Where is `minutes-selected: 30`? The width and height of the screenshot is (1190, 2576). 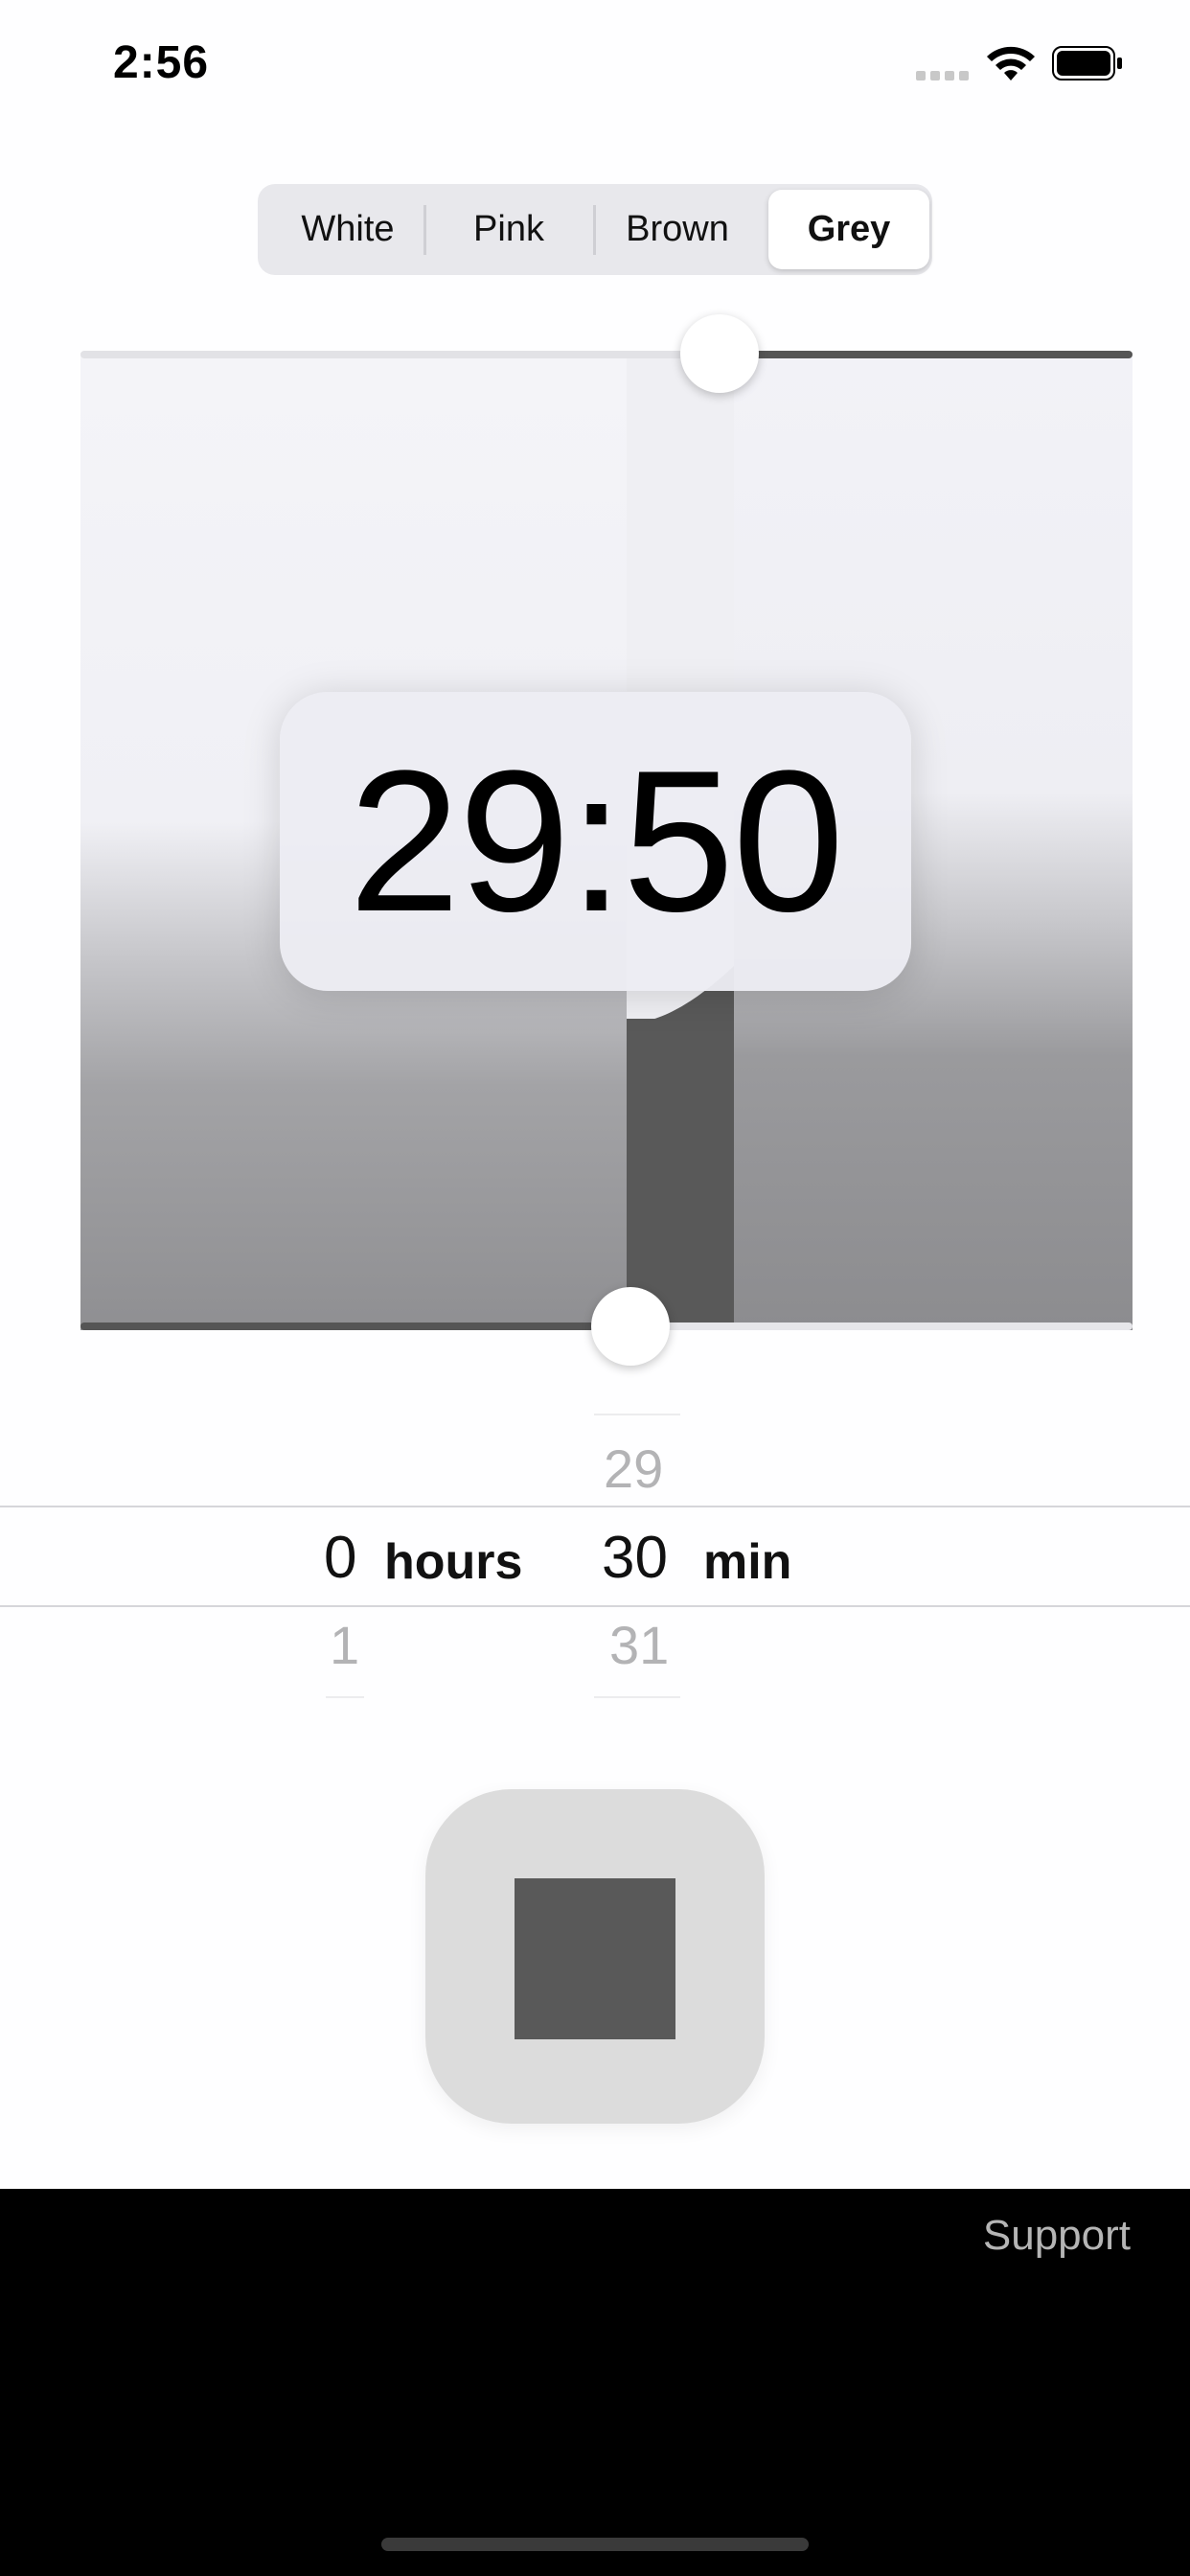
minutes-selected: 30 is located at coordinates (635, 1558).